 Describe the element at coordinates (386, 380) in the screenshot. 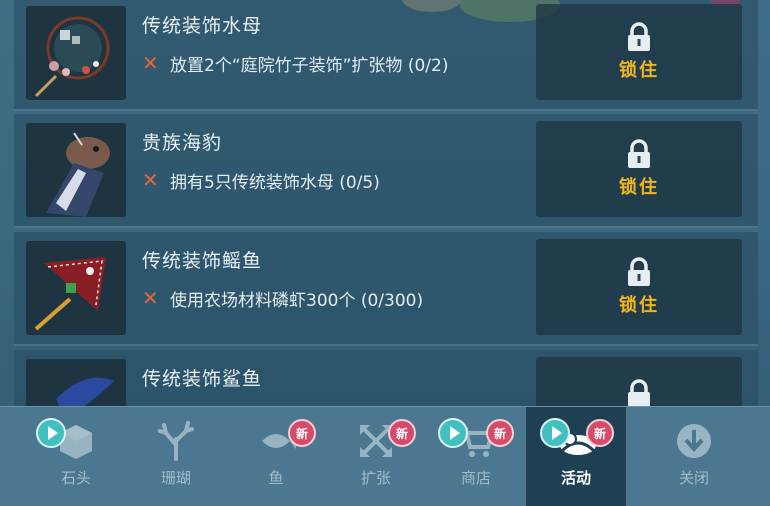

I see `list-item: 传统装饰鲨鱼` at that location.